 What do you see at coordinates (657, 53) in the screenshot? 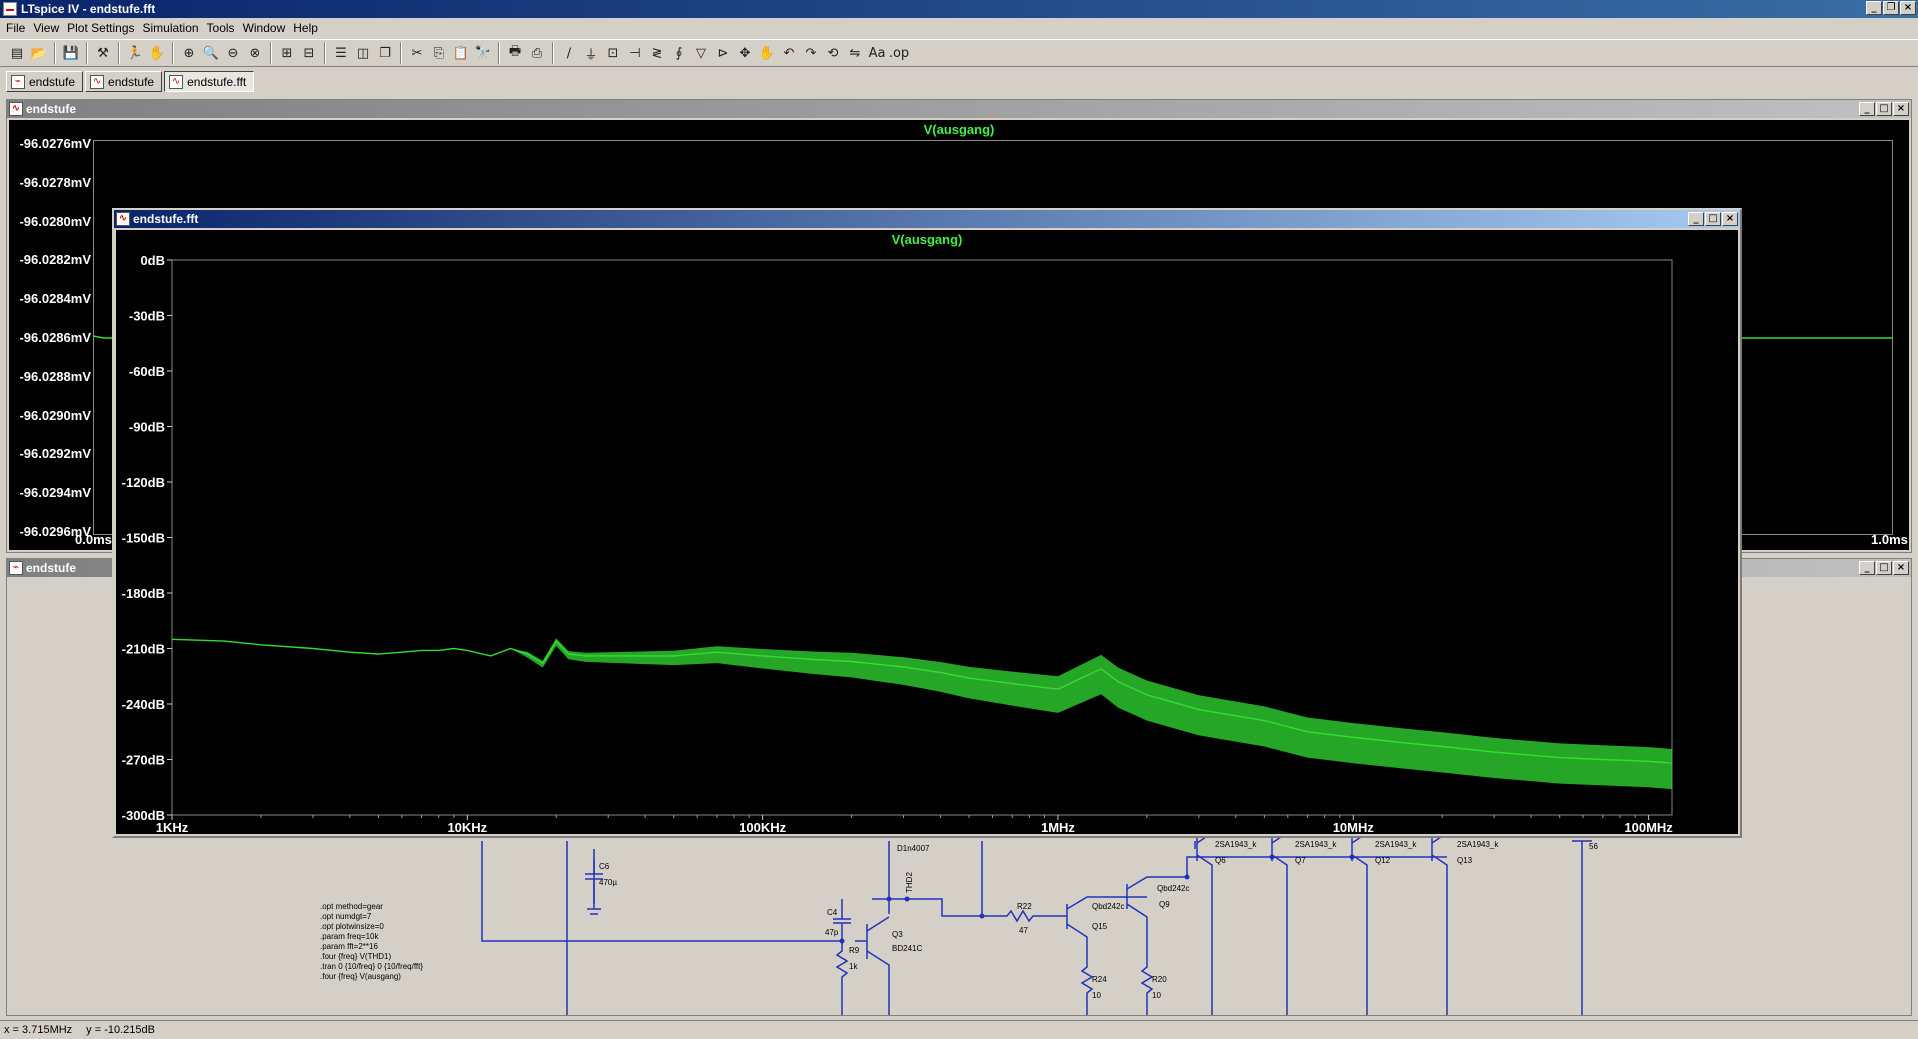
I see `resistor-icon: ≷` at bounding box center [657, 53].